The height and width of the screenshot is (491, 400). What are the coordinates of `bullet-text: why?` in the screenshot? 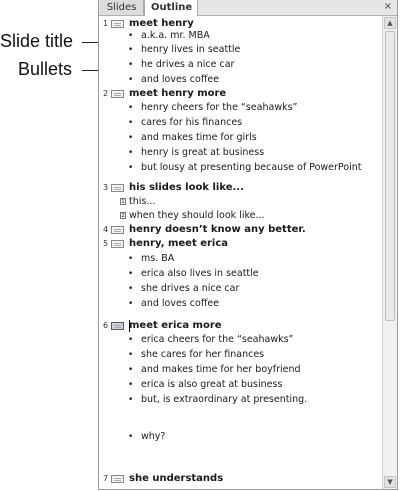 It's located at (153, 437).